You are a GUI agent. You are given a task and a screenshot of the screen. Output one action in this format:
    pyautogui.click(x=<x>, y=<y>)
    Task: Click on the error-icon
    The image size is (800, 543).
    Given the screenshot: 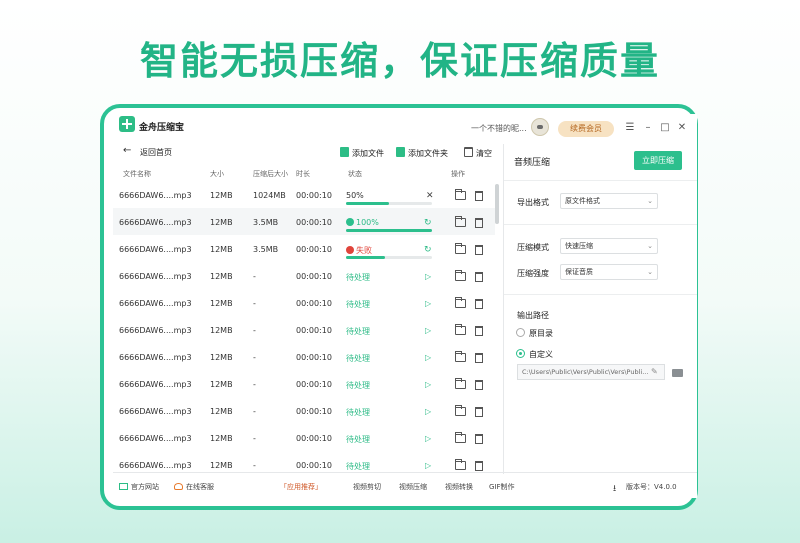 What is the action you would take?
    pyautogui.click(x=350, y=250)
    